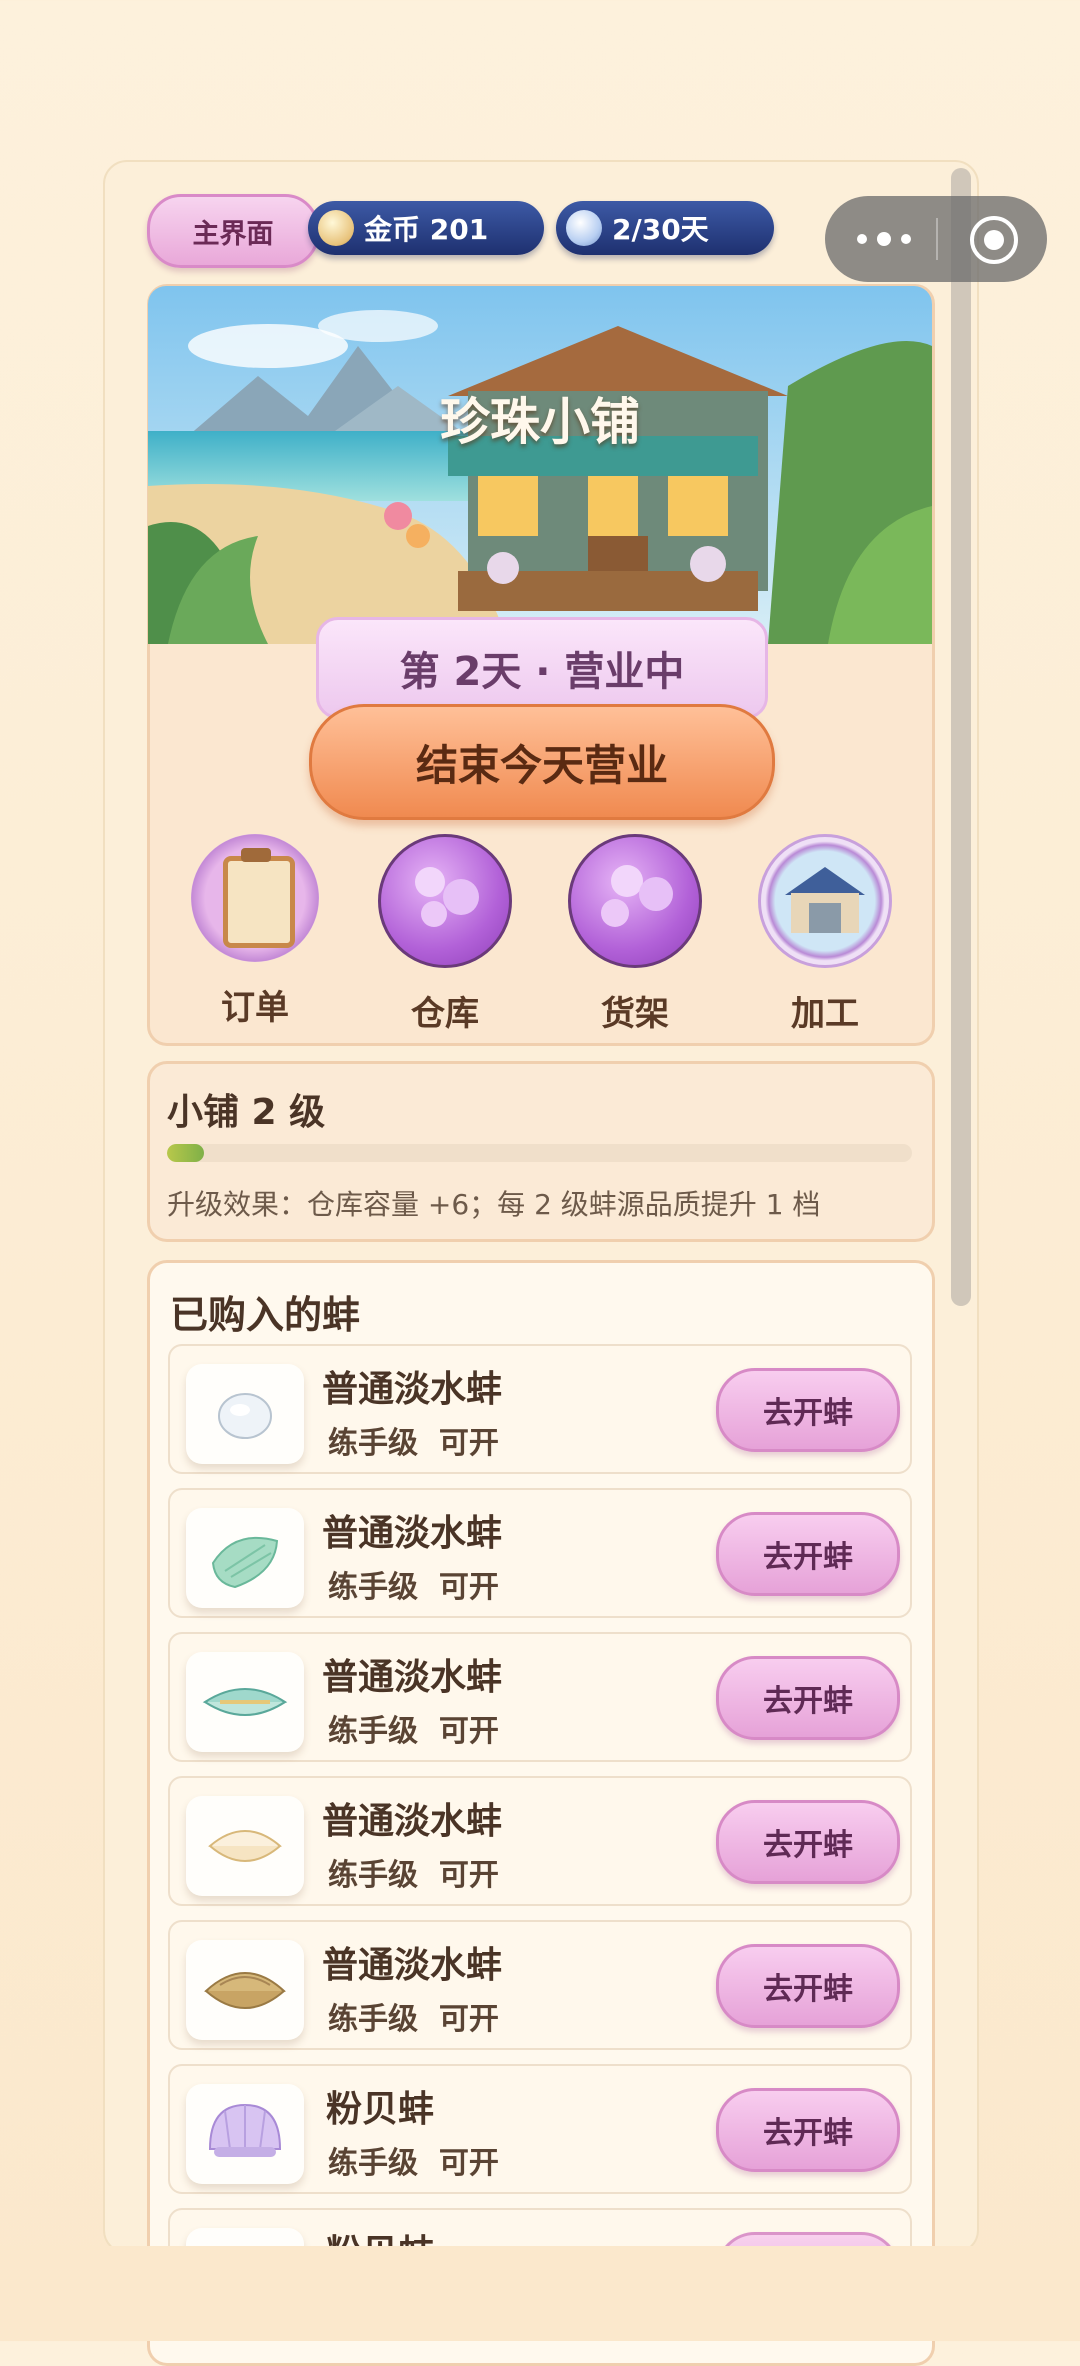 Image resolution: width=1080 pixels, height=2366 pixels. Describe the element at coordinates (542, 762) in the screenshot. I see `end-day-button: 结束今天营业` at that location.